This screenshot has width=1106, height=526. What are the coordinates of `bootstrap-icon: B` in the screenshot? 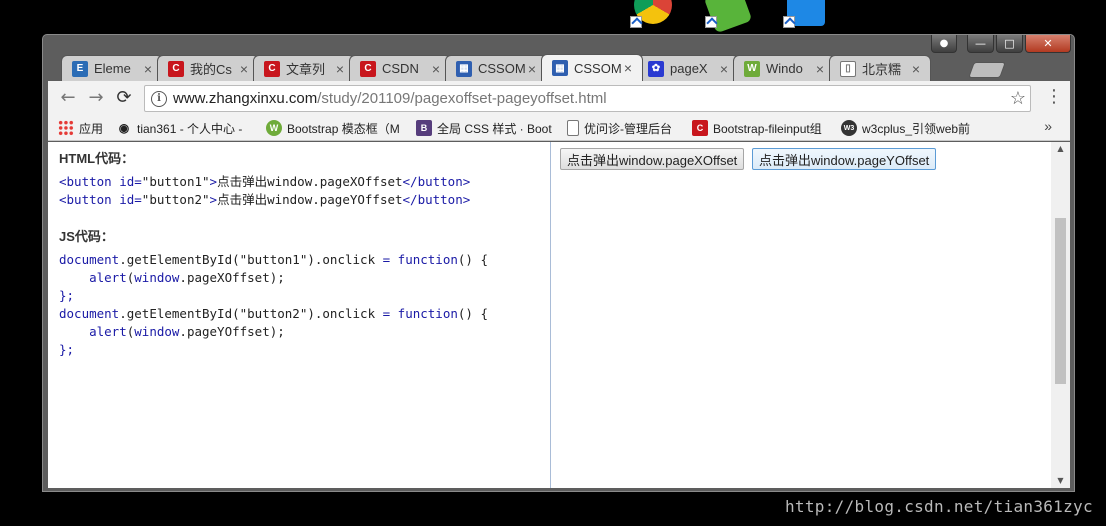 It's located at (424, 128).